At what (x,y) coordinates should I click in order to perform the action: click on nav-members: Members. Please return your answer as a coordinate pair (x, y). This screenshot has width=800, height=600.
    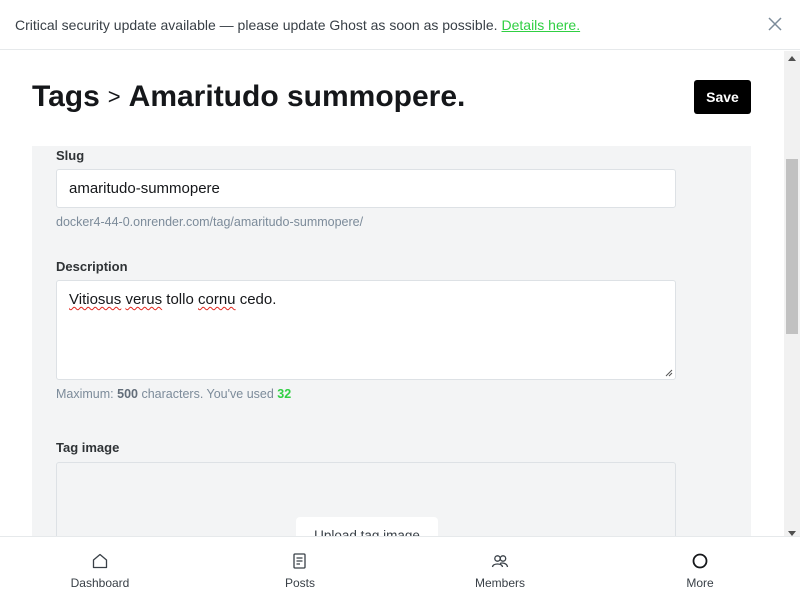
    Looking at the image, I should click on (500, 568).